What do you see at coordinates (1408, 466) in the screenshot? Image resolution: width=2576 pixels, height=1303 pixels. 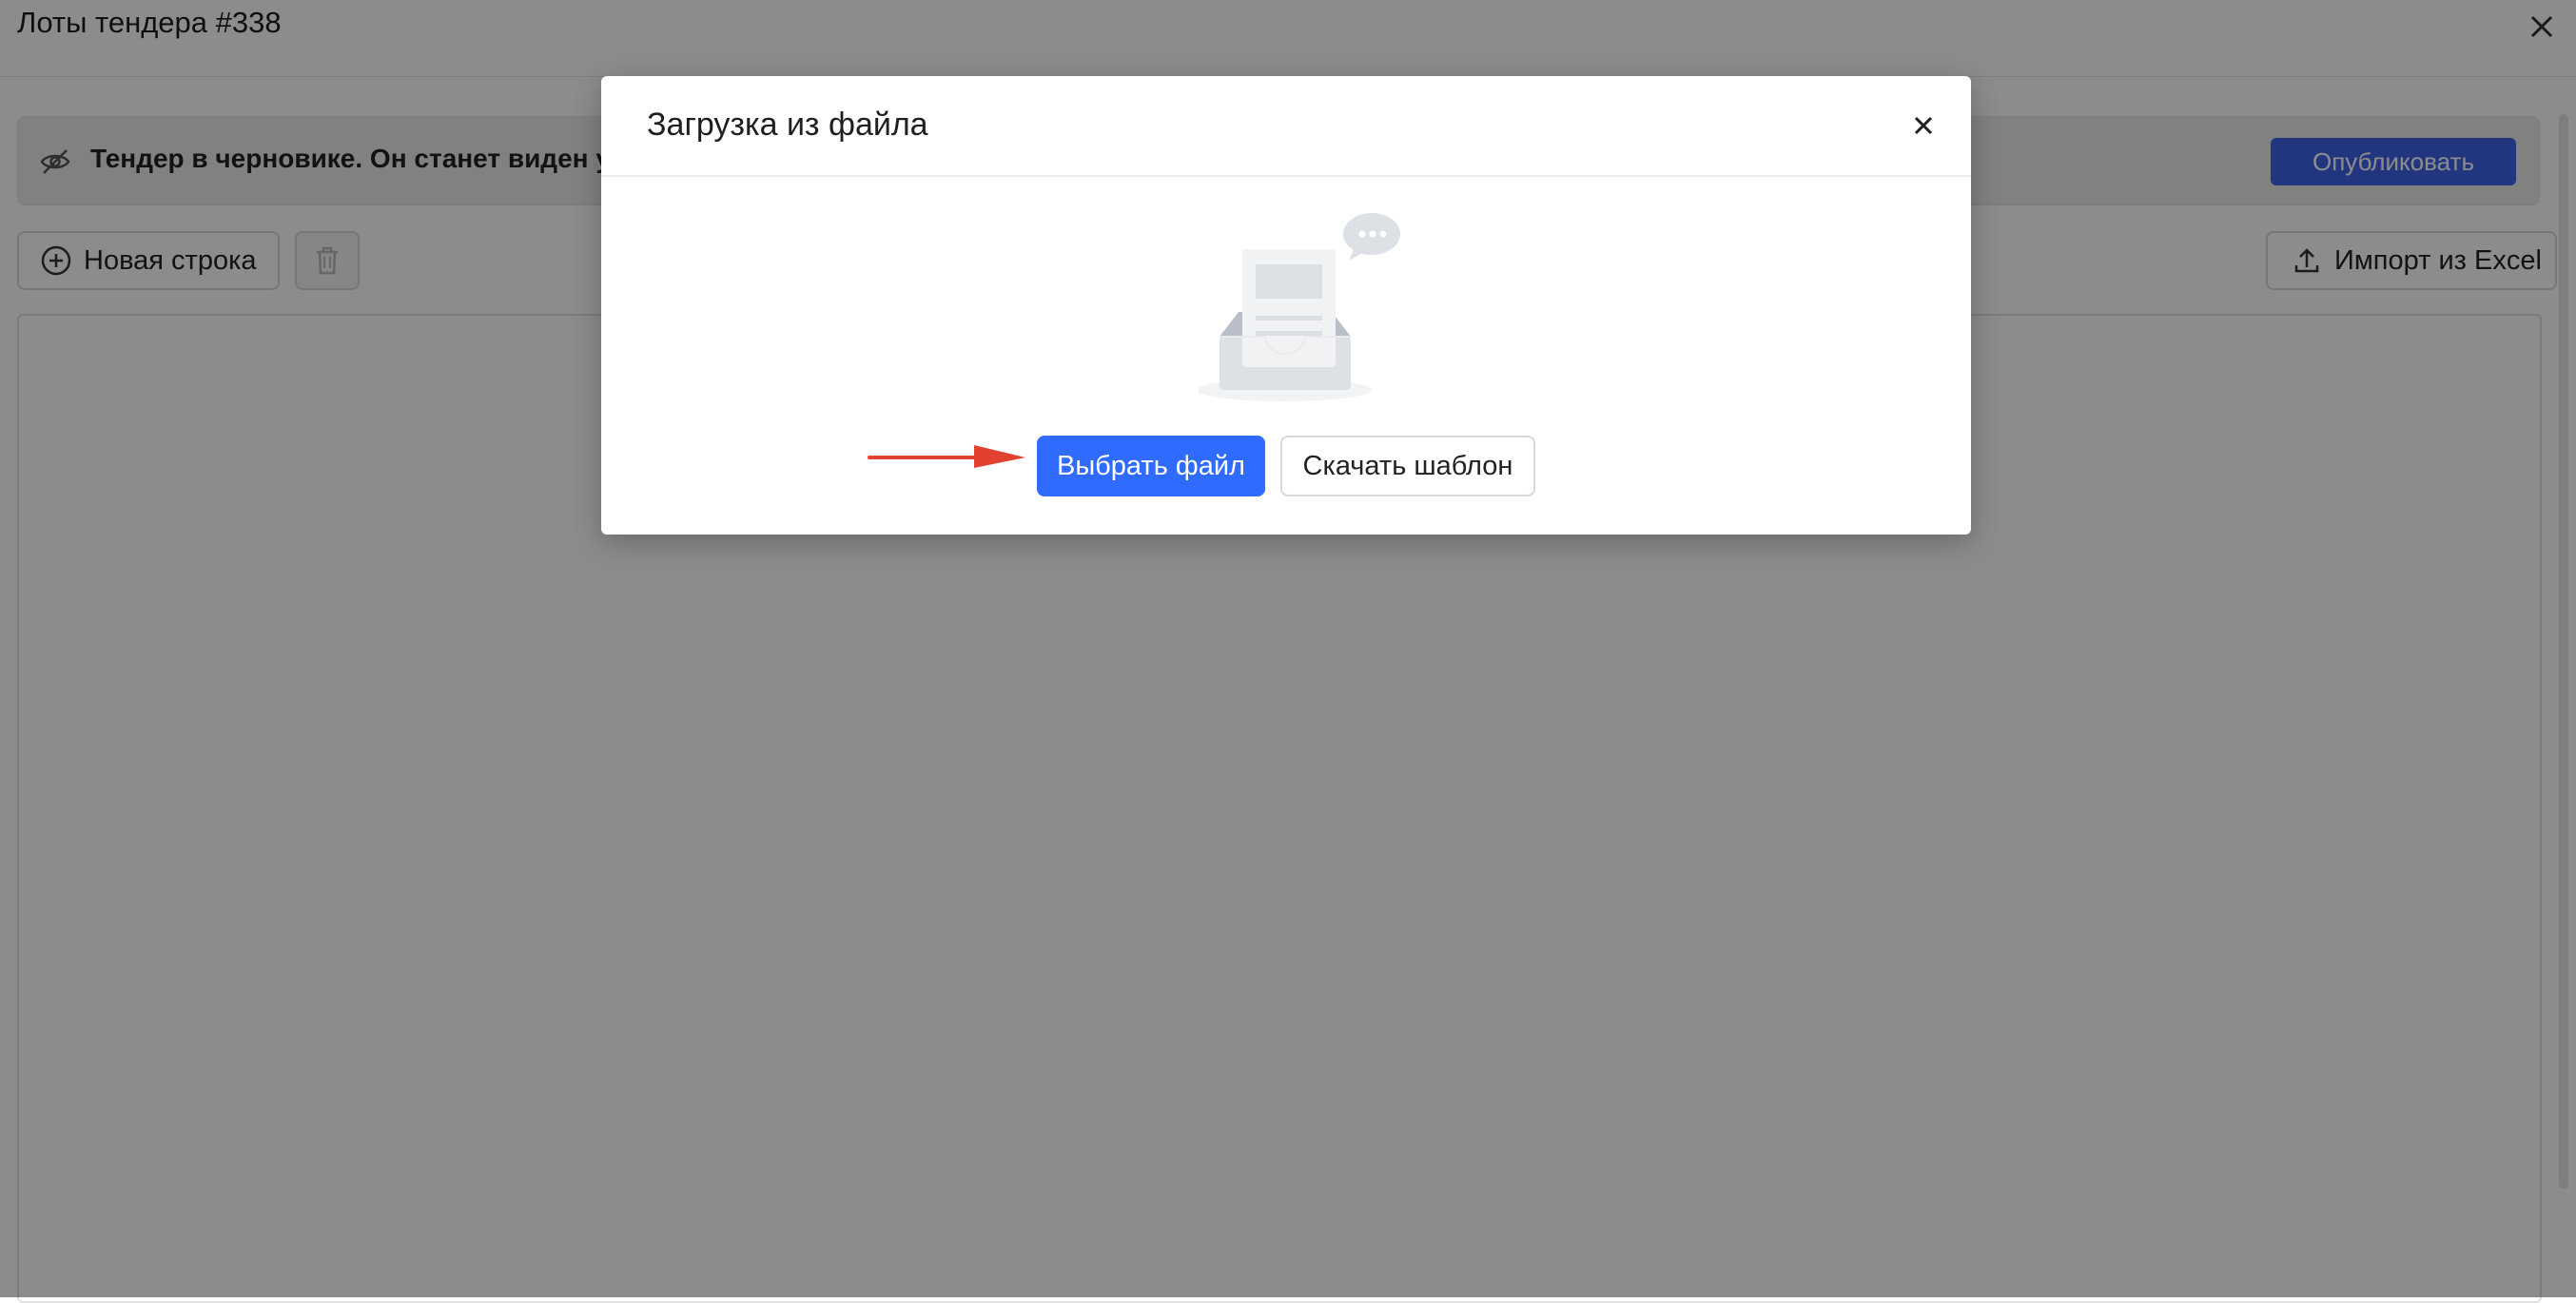 I see `download-template-button: Скачать шаблон` at bounding box center [1408, 466].